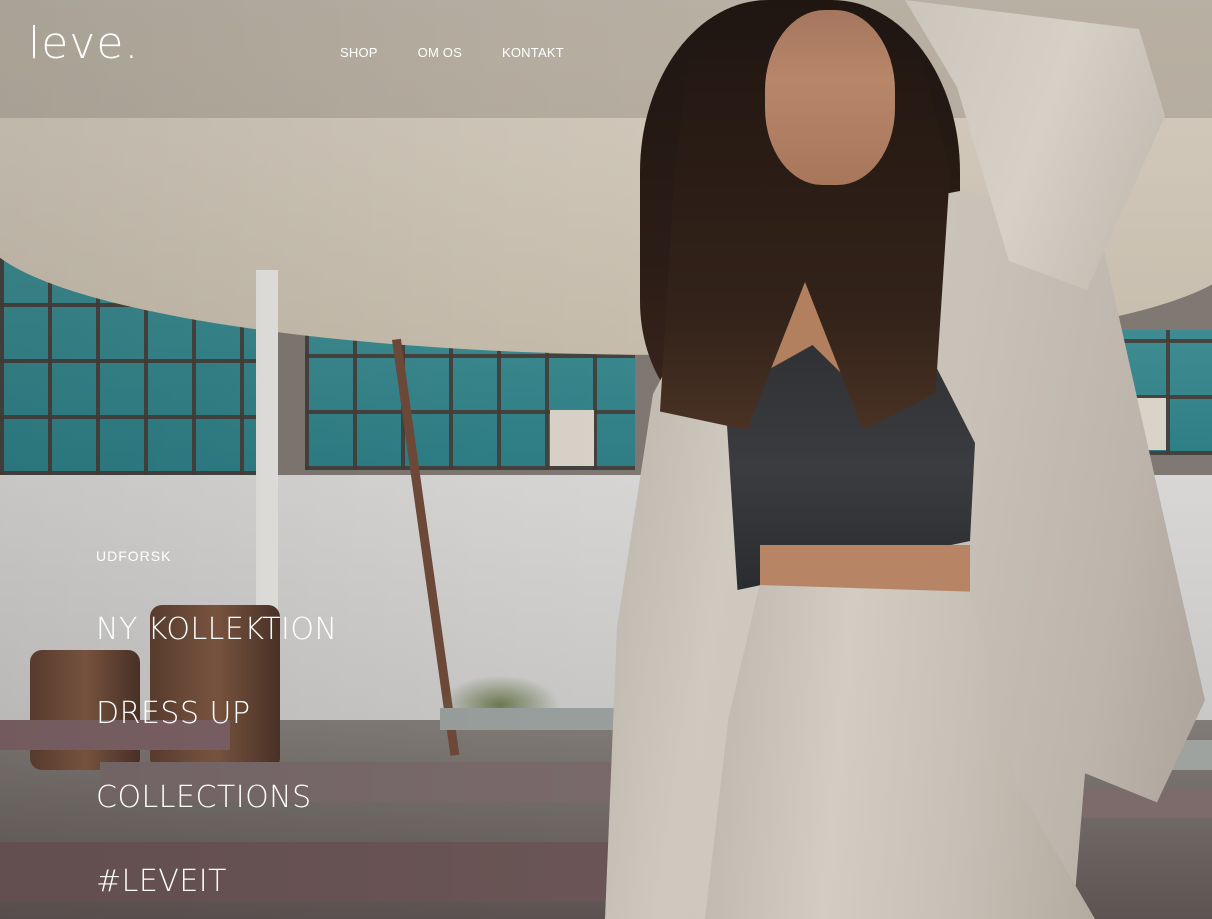 This screenshot has height=919, width=1212. I want to click on site-header: leve. SHOP OM OS KONTAKT, so click(606, 55).